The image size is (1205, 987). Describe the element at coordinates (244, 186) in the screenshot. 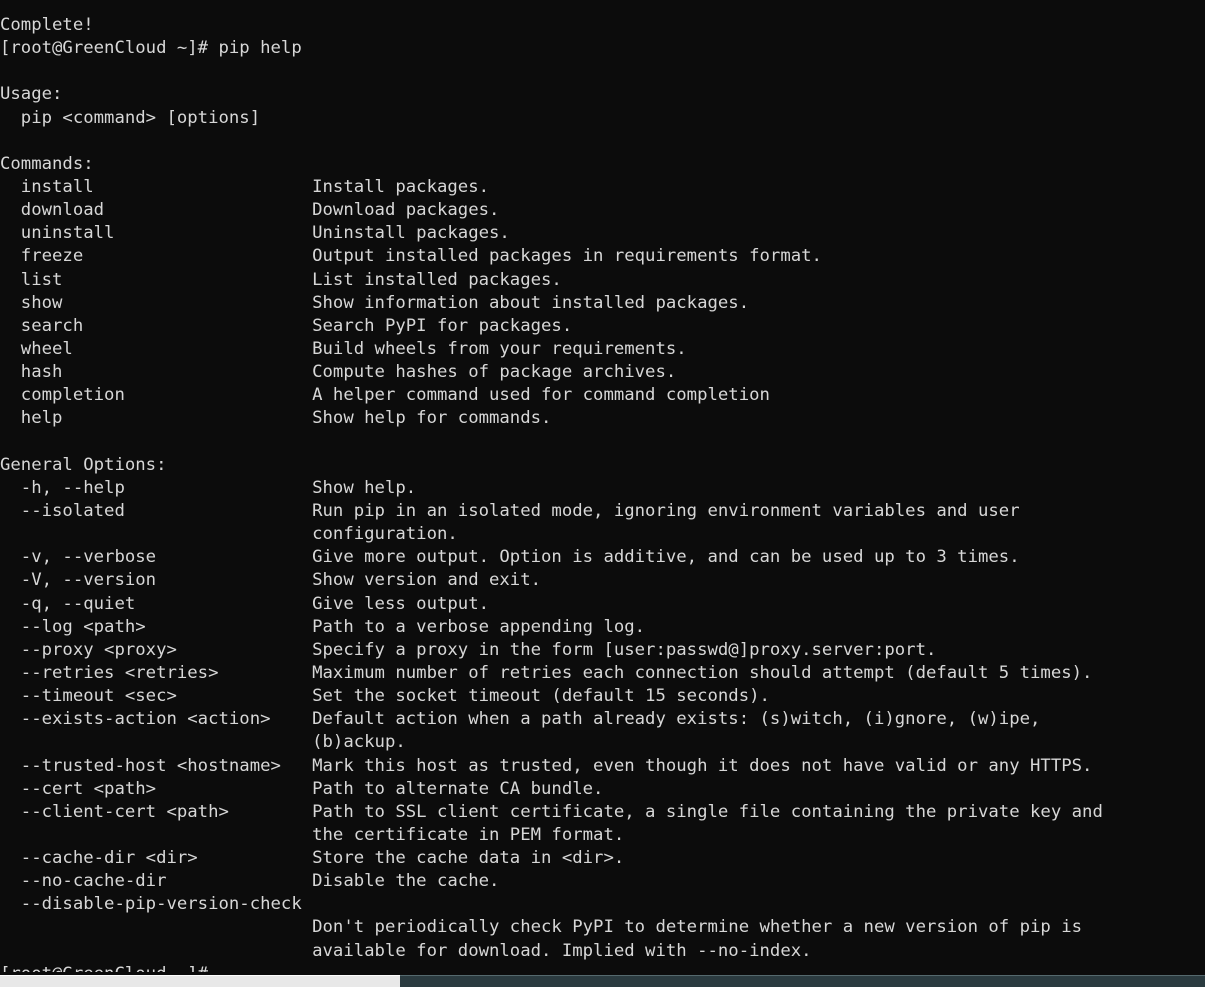

I see `terminal-line: install Install packages.` at that location.